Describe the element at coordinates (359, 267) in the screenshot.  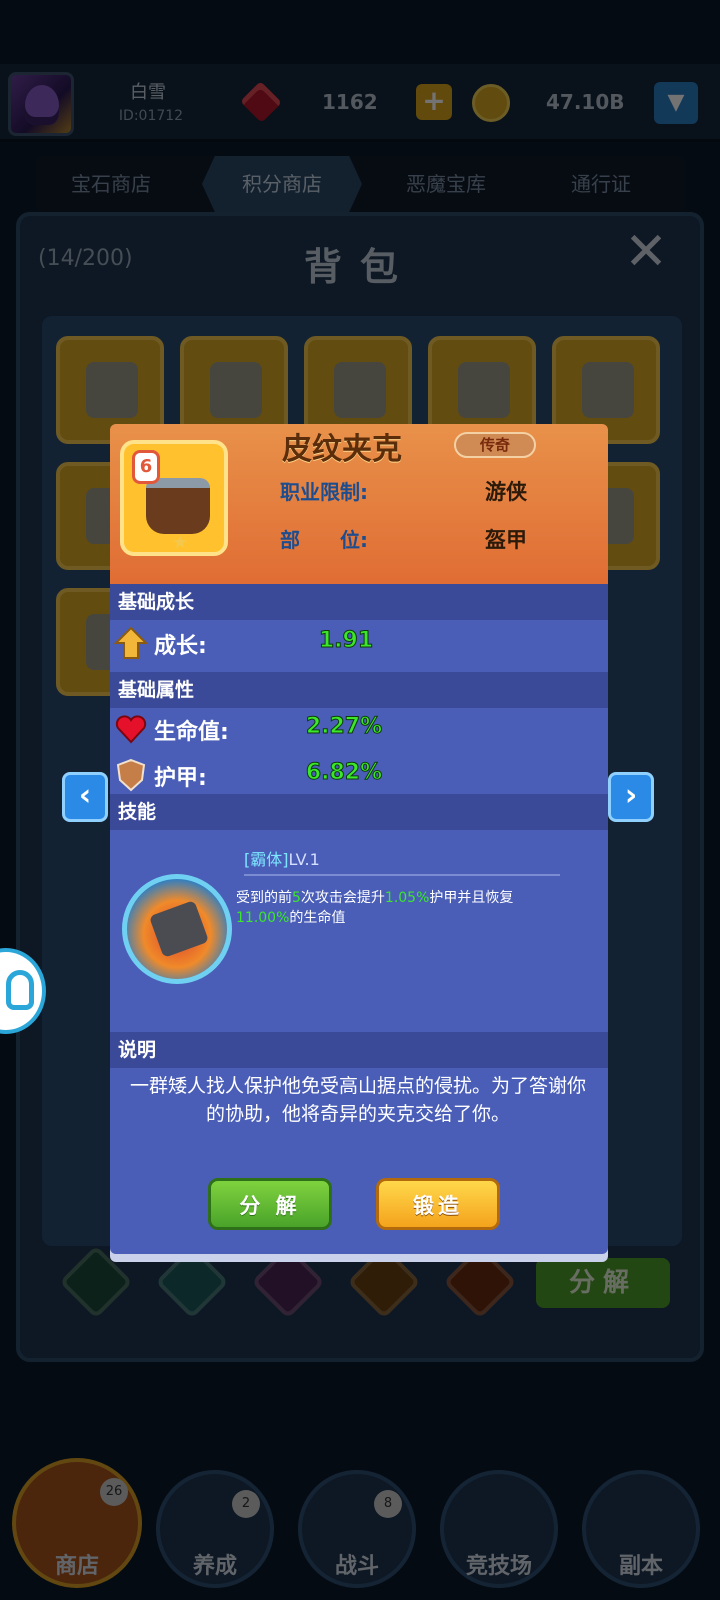
I see `backpack-title: 背包` at that location.